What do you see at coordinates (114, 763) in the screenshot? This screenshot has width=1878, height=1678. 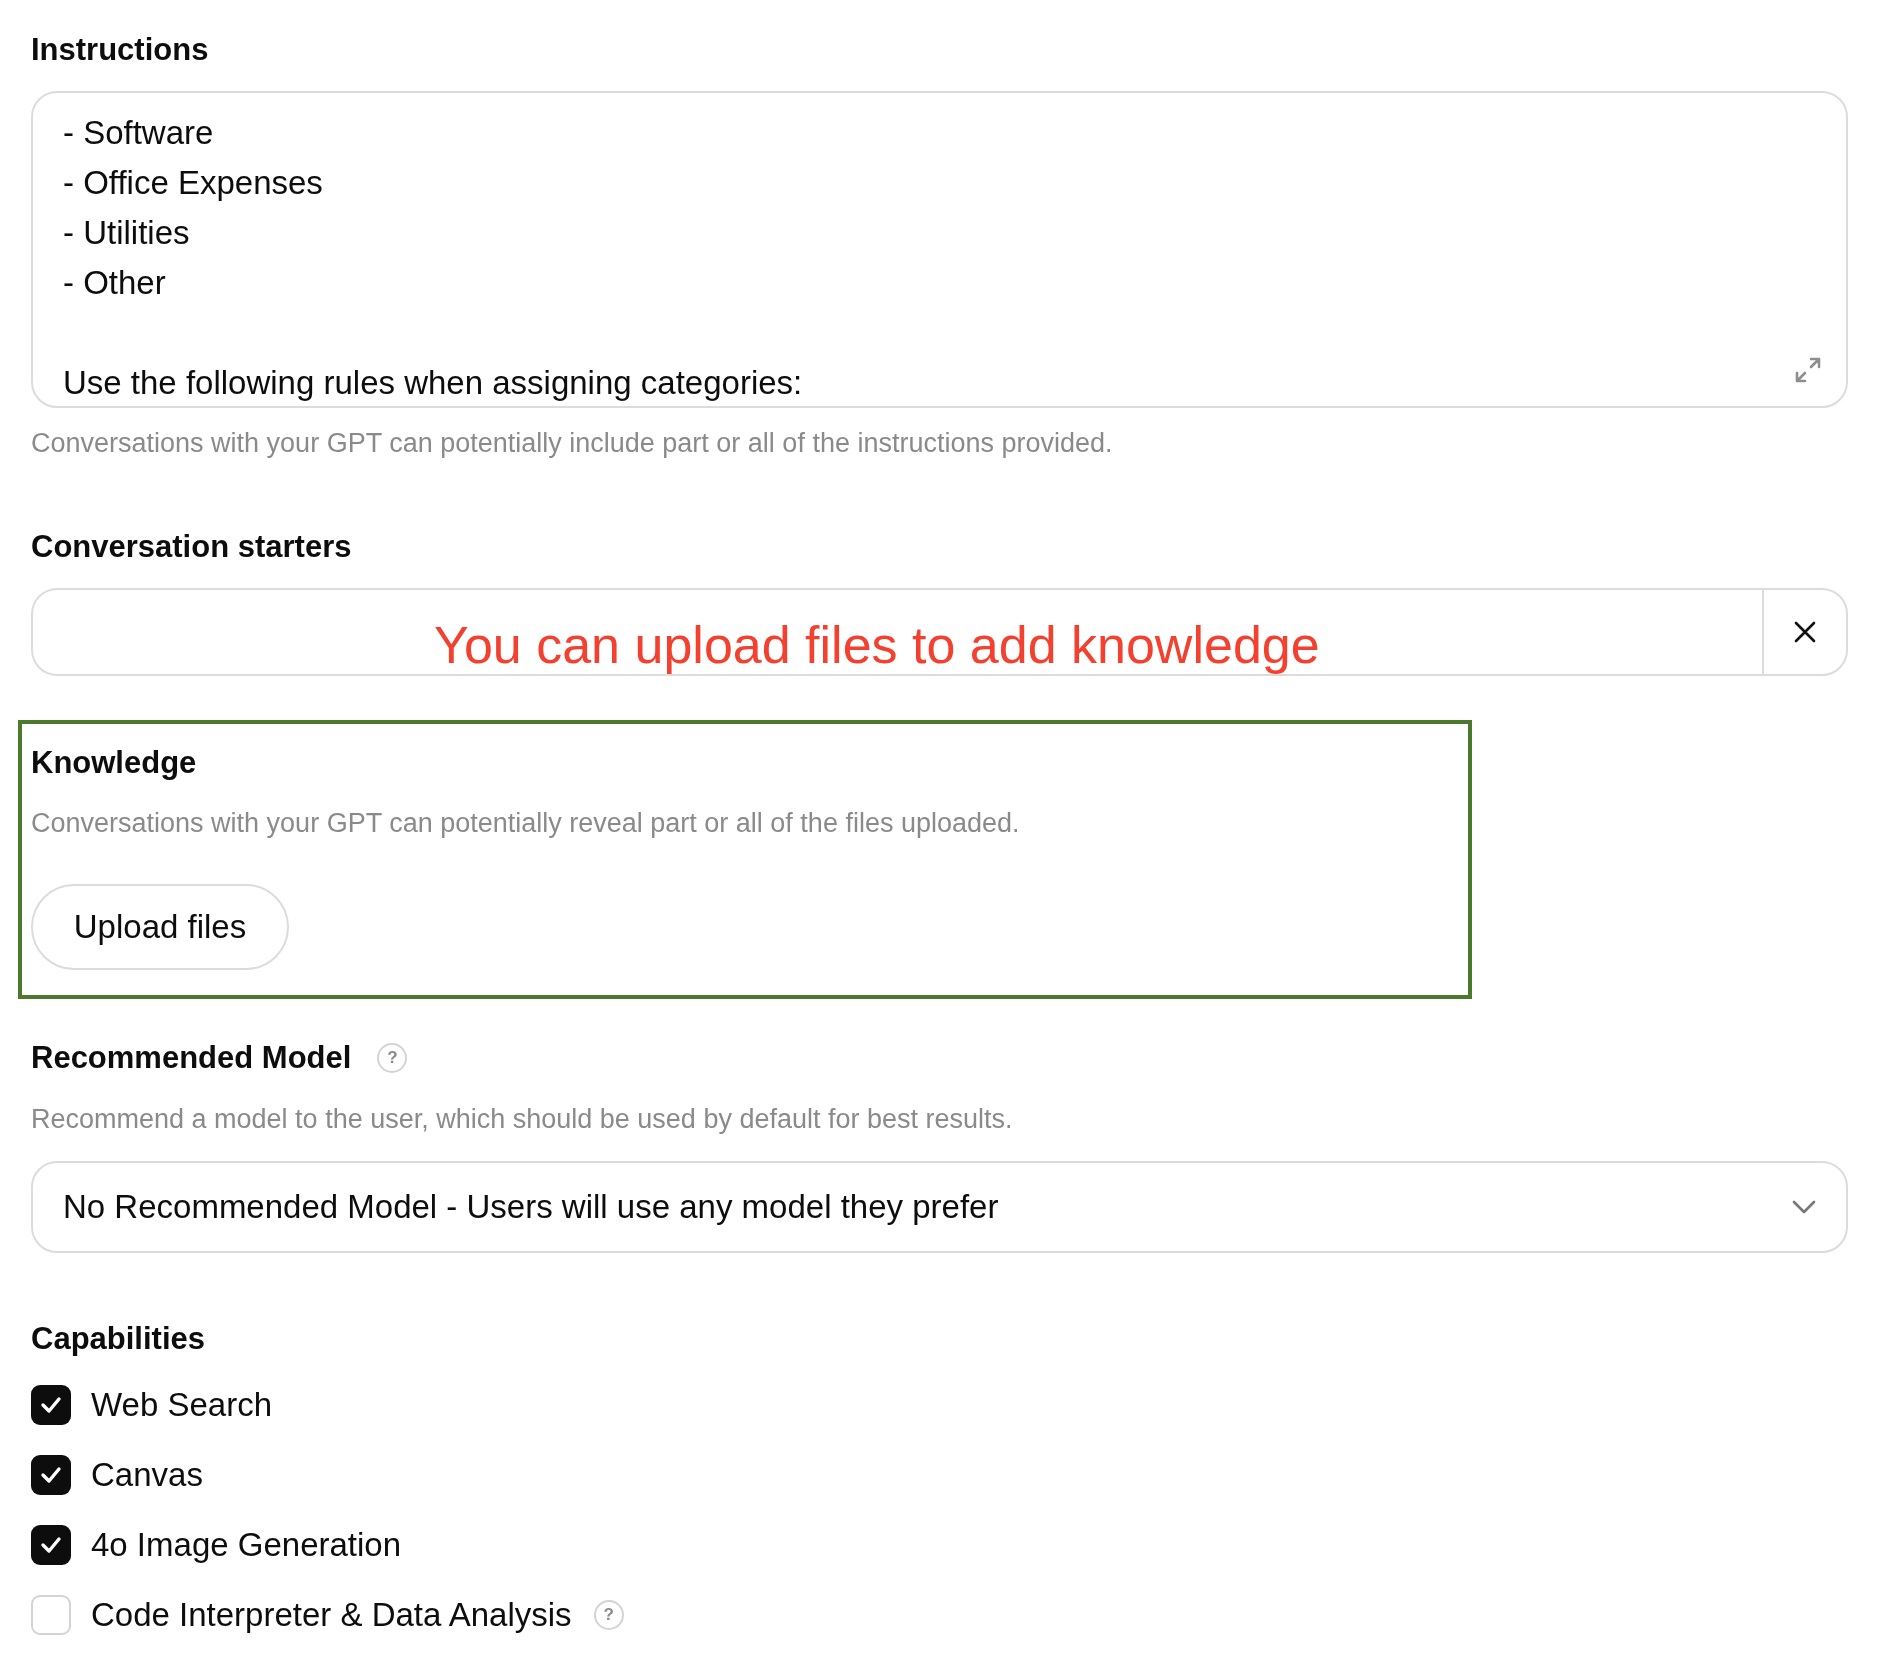 I see `section-heading: Knowledge` at bounding box center [114, 763].